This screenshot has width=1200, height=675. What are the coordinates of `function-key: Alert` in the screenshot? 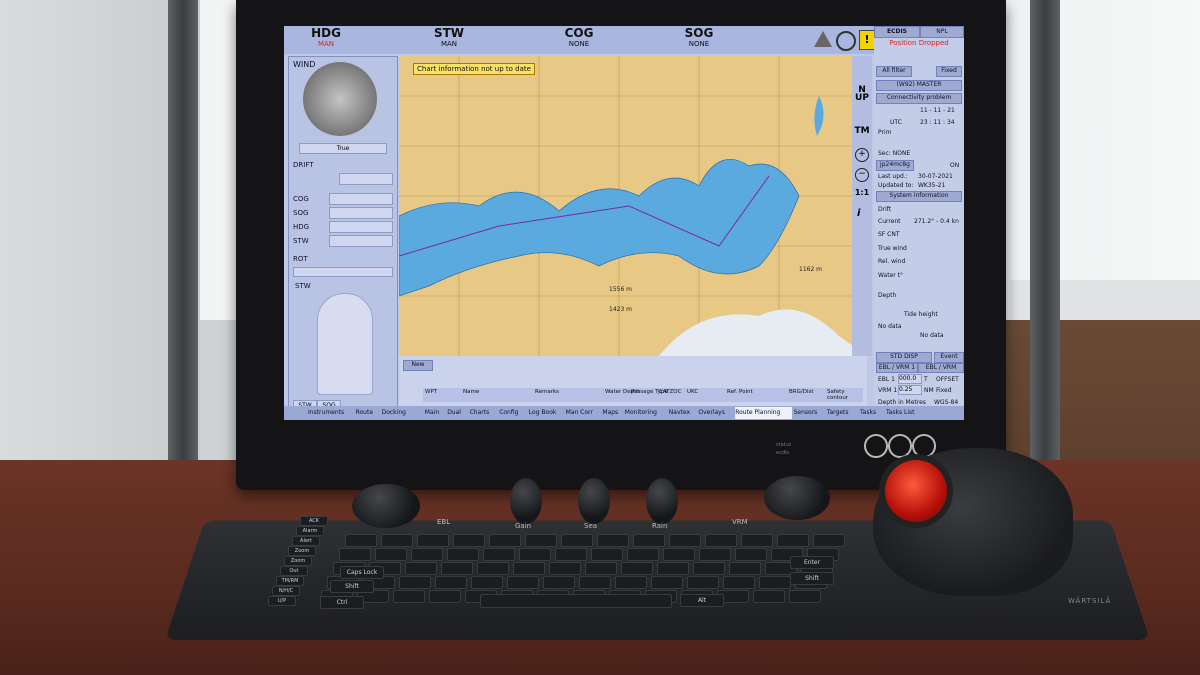 It's located at (306, 541).